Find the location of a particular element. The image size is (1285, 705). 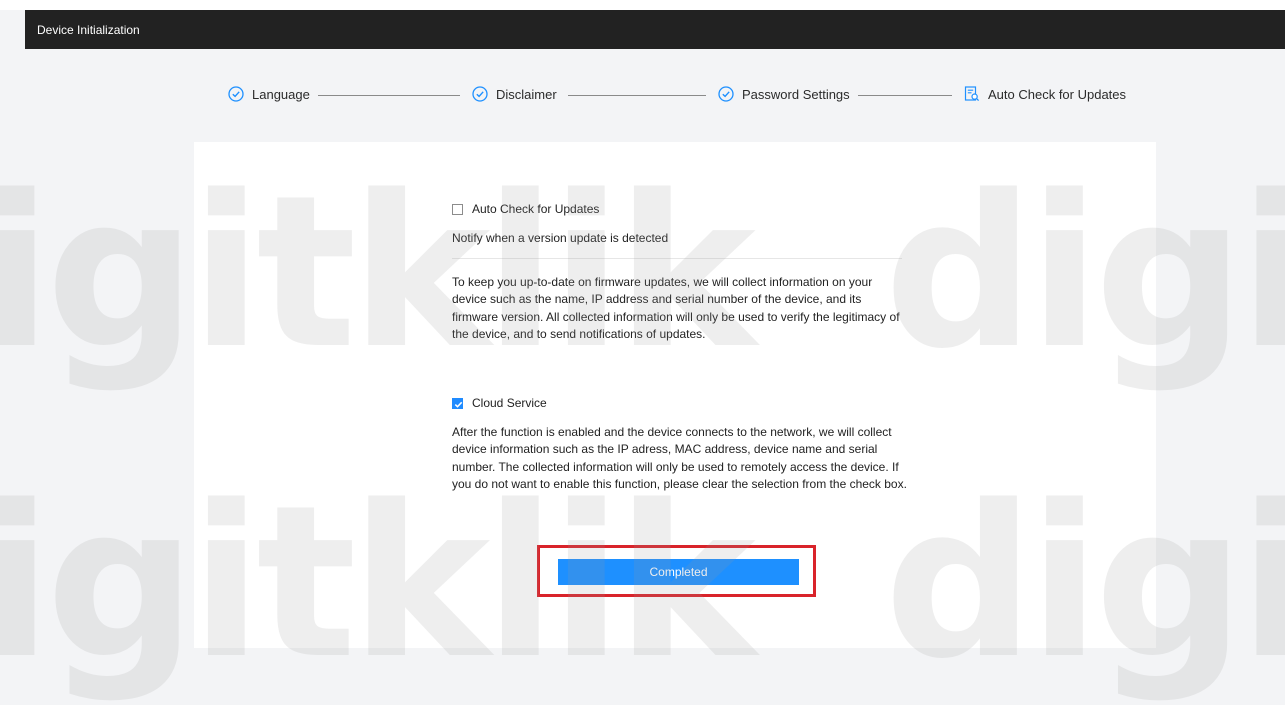

step-password-settings: Password Settings is located at coordinates (784, 94).